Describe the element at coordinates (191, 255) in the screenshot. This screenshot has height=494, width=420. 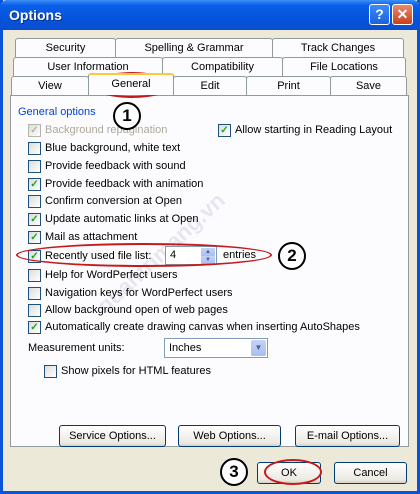
I see `recent-files-count-input: 4 ▲ ▼` at that location.